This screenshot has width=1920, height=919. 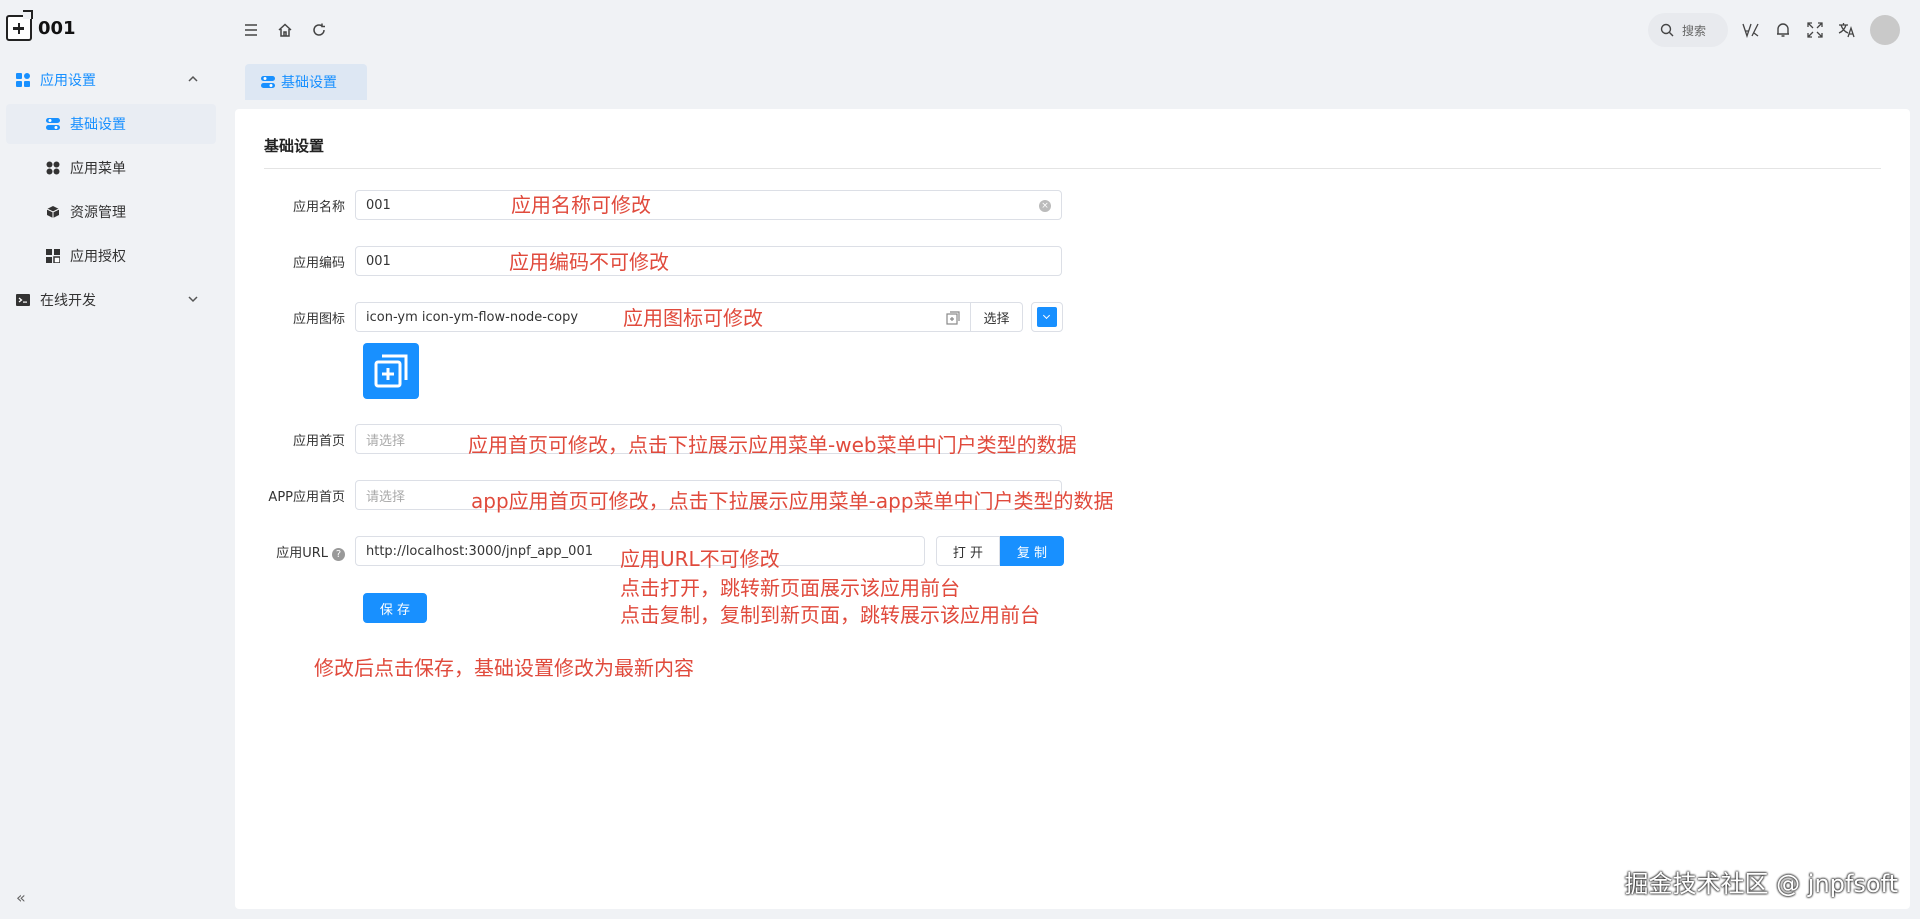 I want to click on annotation-app-name: 应用名称可修改, so click(x=581, y=205).